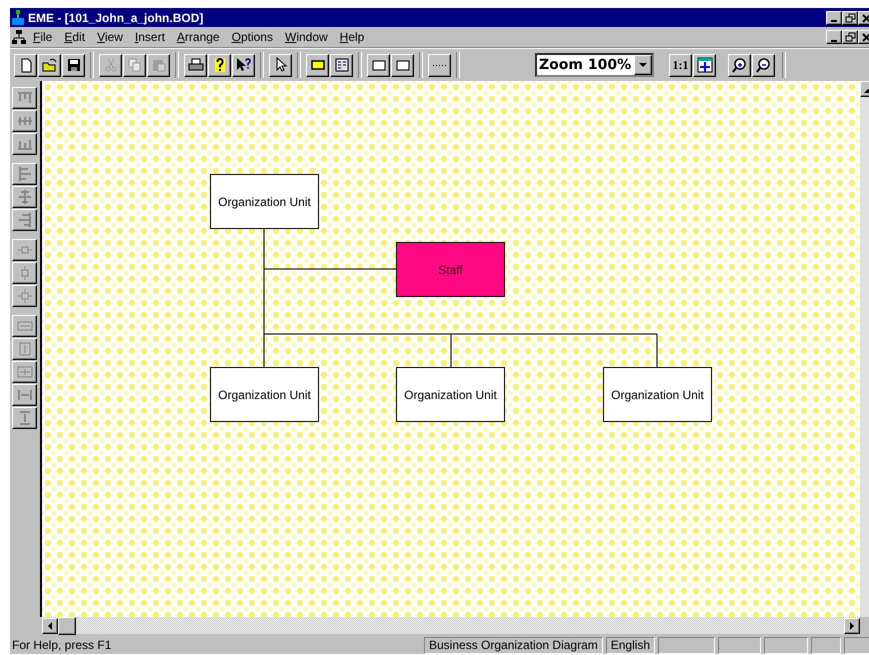 The image size is (869, 655). I want to click on zoom-dropdown: Zoom 100%, so click(594, 65).